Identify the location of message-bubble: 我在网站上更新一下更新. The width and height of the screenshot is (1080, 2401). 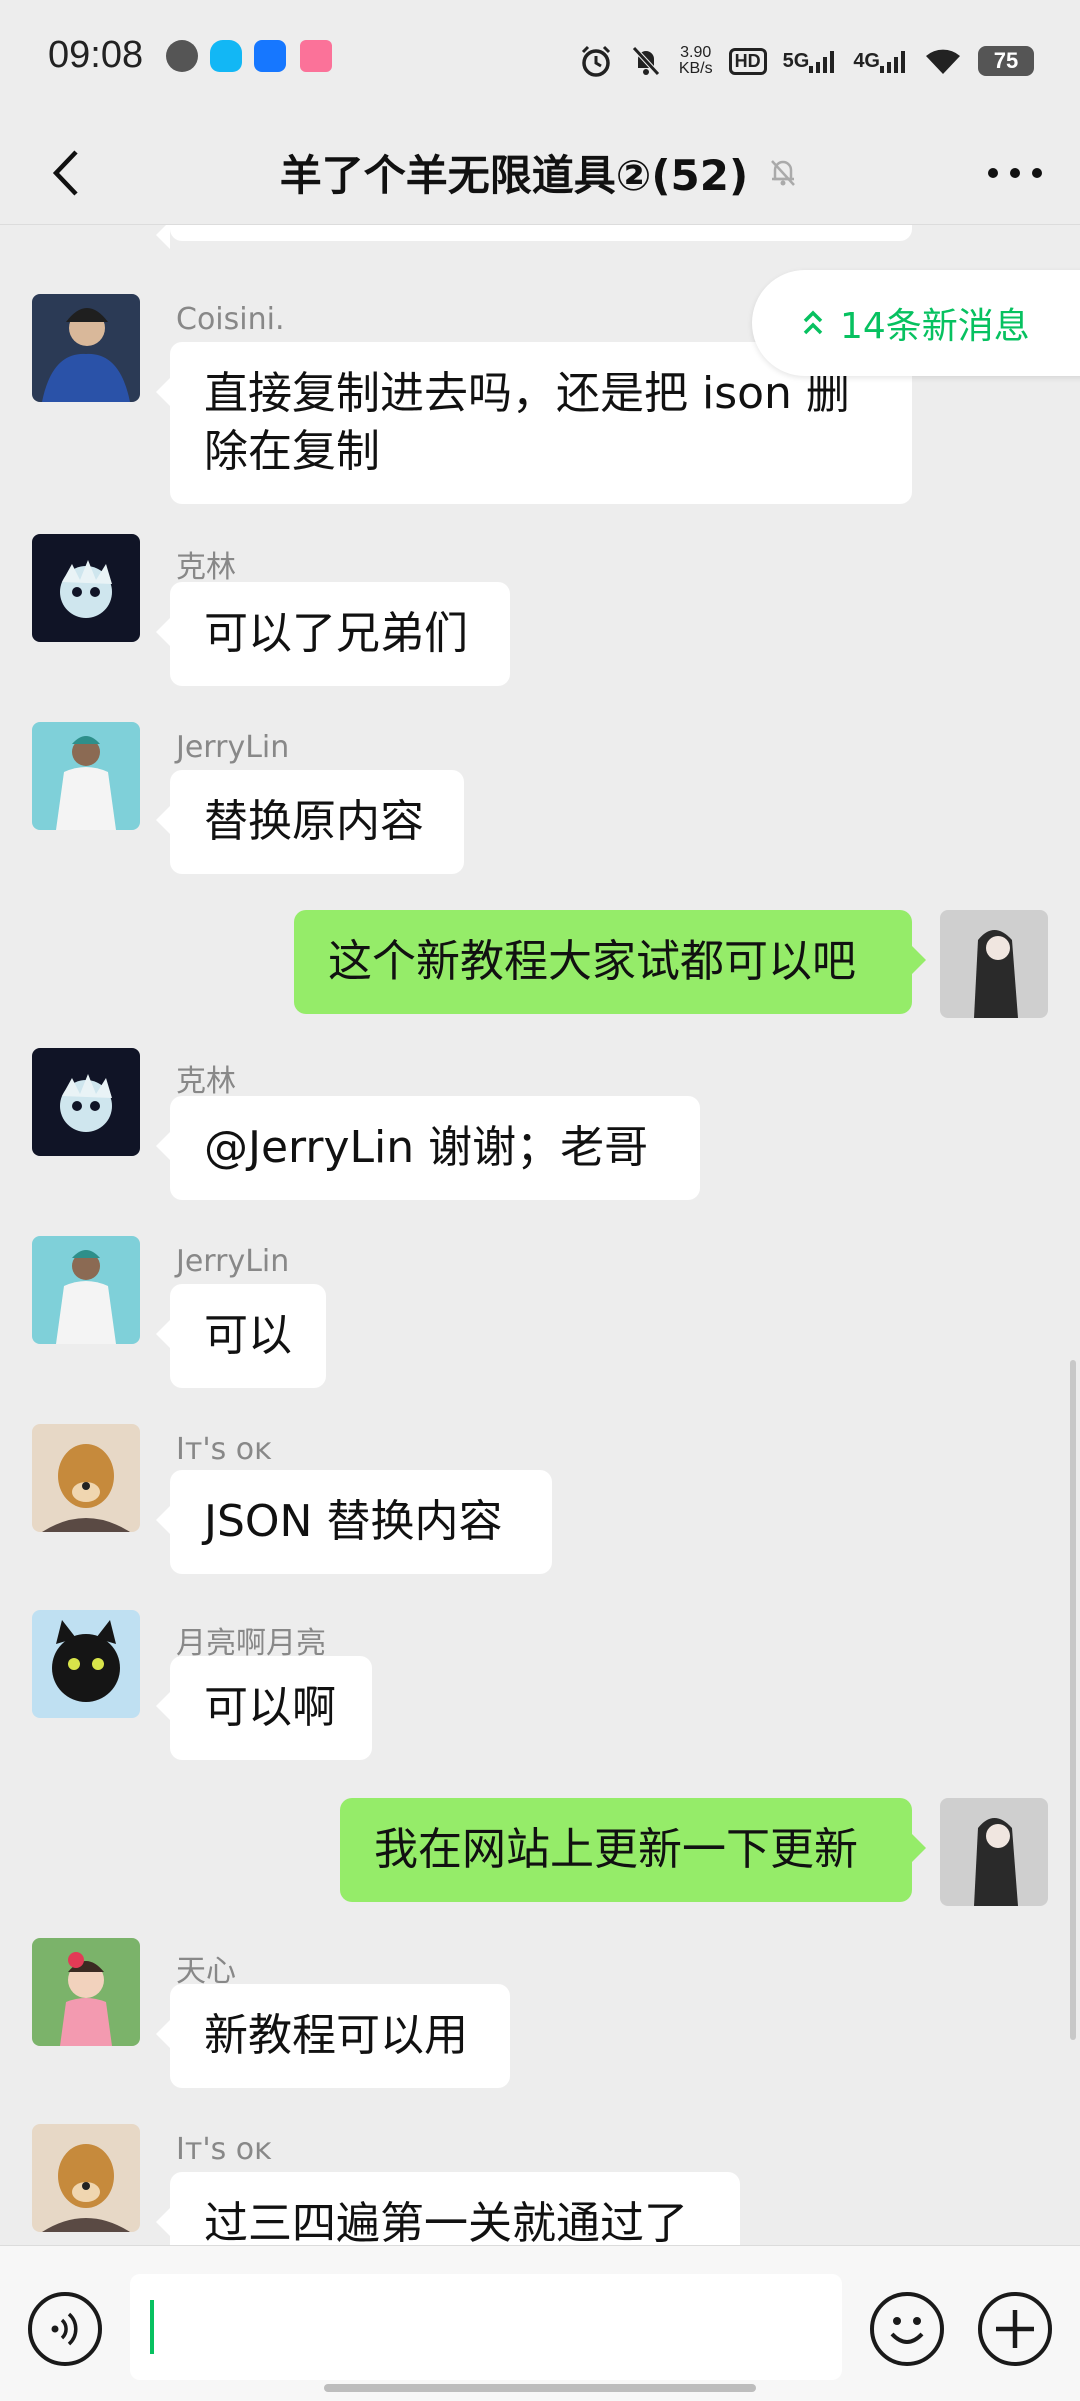
(633, 1850).